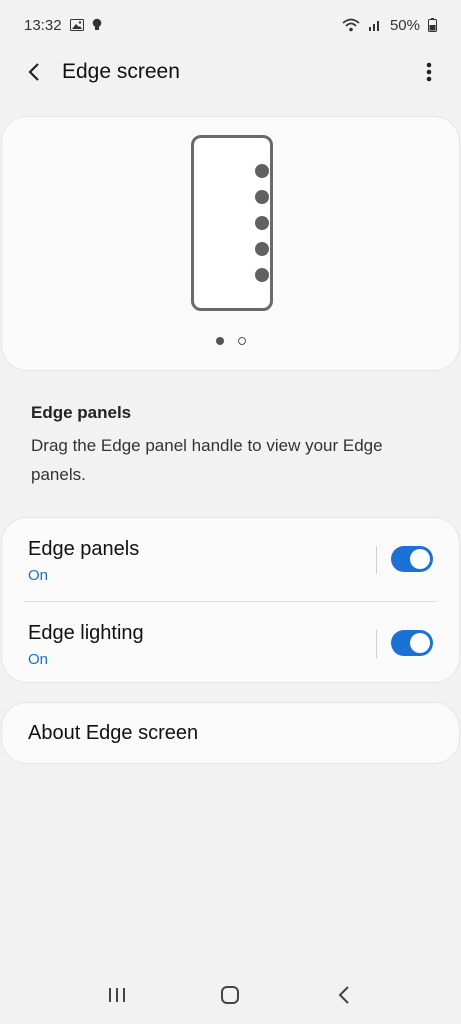  Describe the element at coordinates (232, 223) in the screenshot. I see `phone-illustration` at that location.